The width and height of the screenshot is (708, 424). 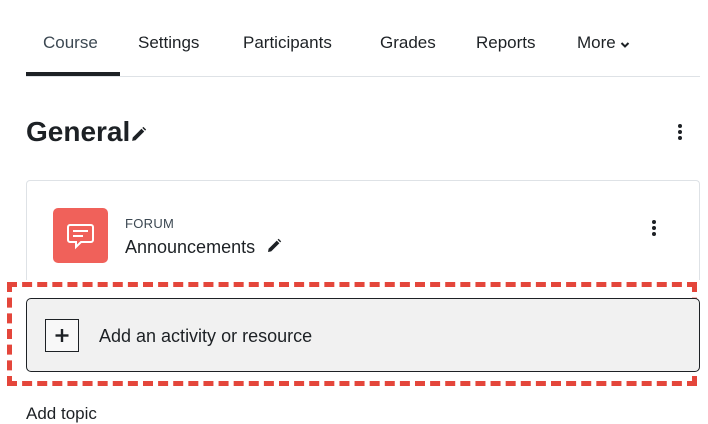 I want to click on tab-more-label: More, so click(x=596, y=42).